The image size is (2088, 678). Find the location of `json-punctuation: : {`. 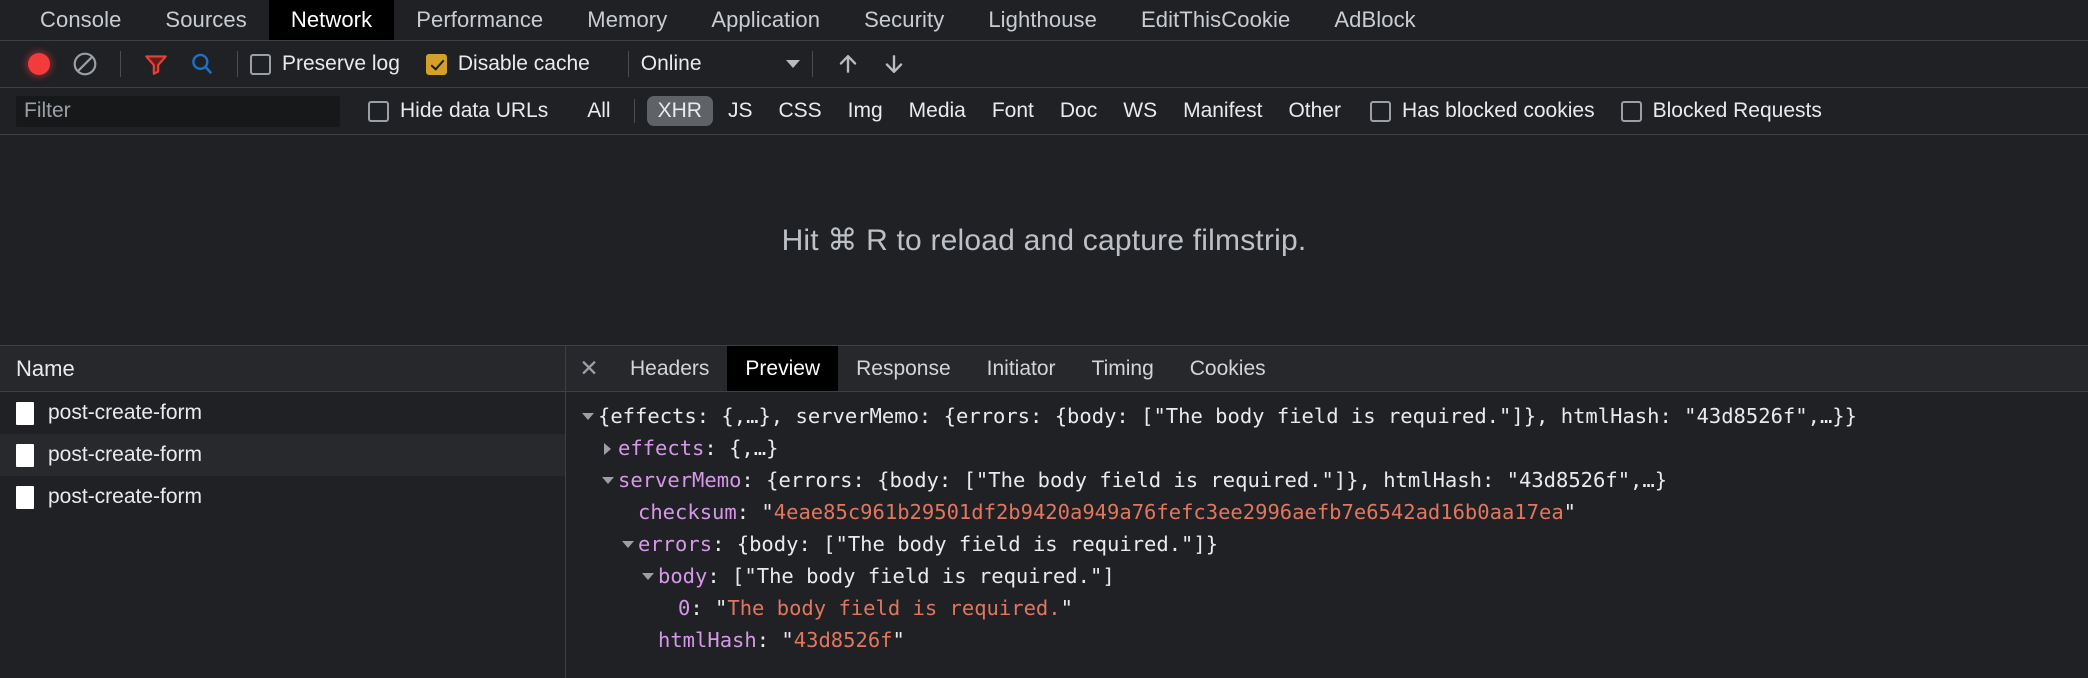

json-punctuation: : { is located at coordinates (1049, 416).